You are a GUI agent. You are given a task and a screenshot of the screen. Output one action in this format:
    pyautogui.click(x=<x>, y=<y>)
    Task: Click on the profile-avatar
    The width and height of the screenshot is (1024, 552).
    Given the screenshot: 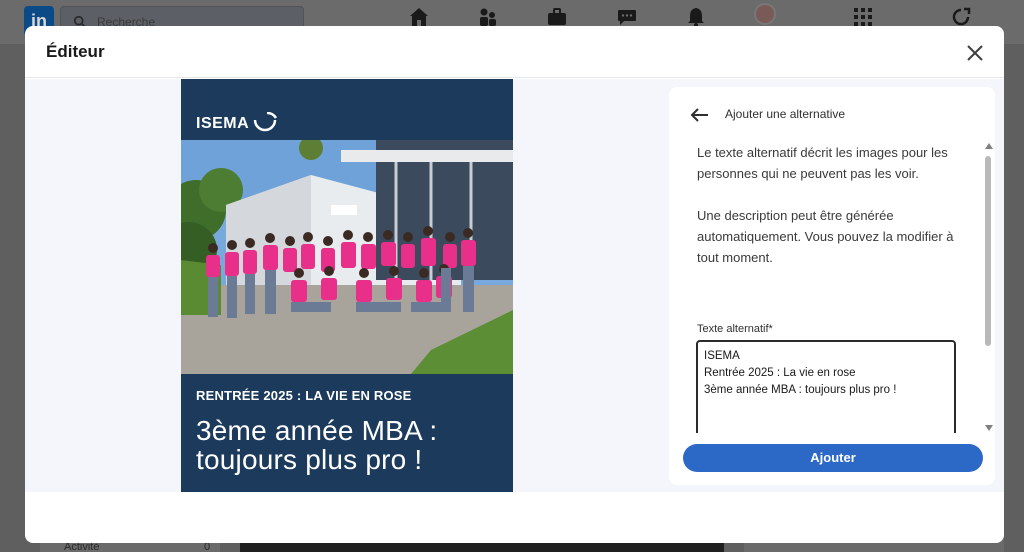 What is the action you would take?
    pyautogui.click(x=765, y=14)
    